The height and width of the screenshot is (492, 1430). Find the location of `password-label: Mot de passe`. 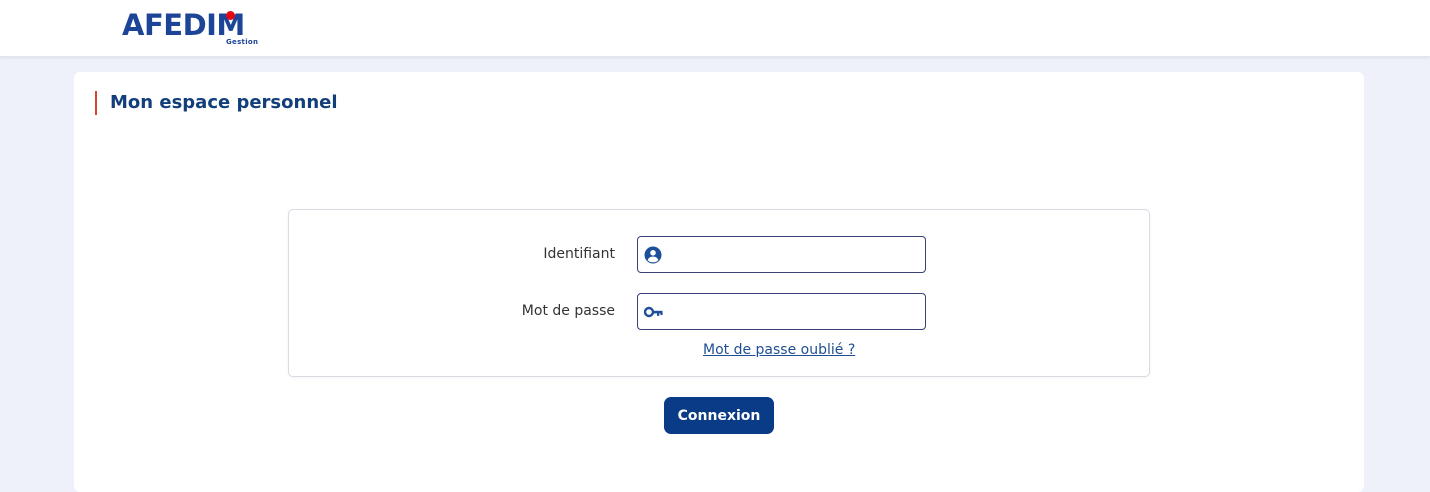

password-label: Mot de passe is located at coordinates (568, 311).